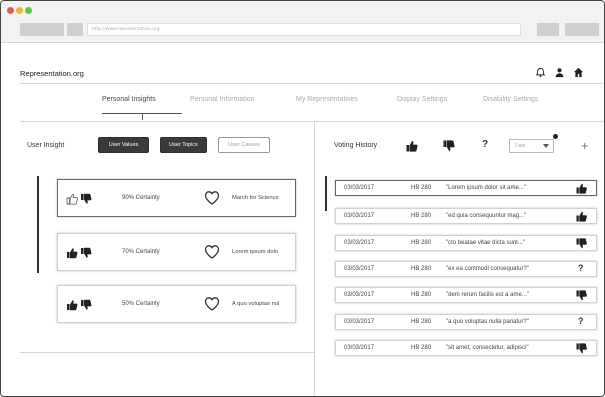 The image size is (605, 397). What do you see at coordinates (141, 304) in the screenshot?
I see `certainty-label: 50% Certainty` at bounding box center [141, 304].